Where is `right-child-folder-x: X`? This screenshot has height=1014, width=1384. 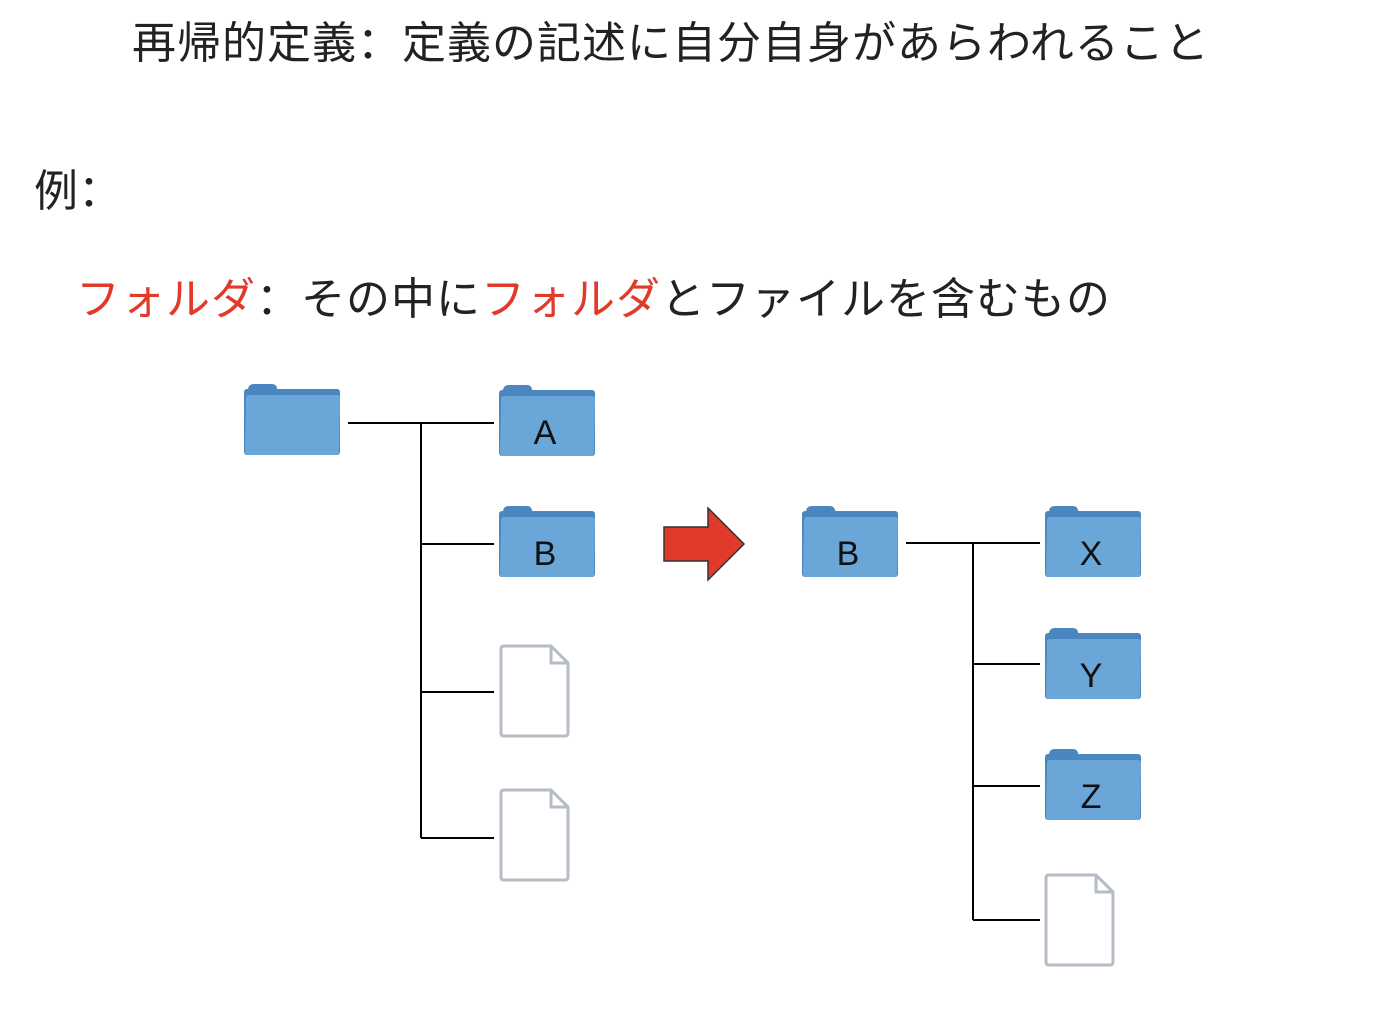 right-child-folder-x: X is located at coordinates (1093, 541).